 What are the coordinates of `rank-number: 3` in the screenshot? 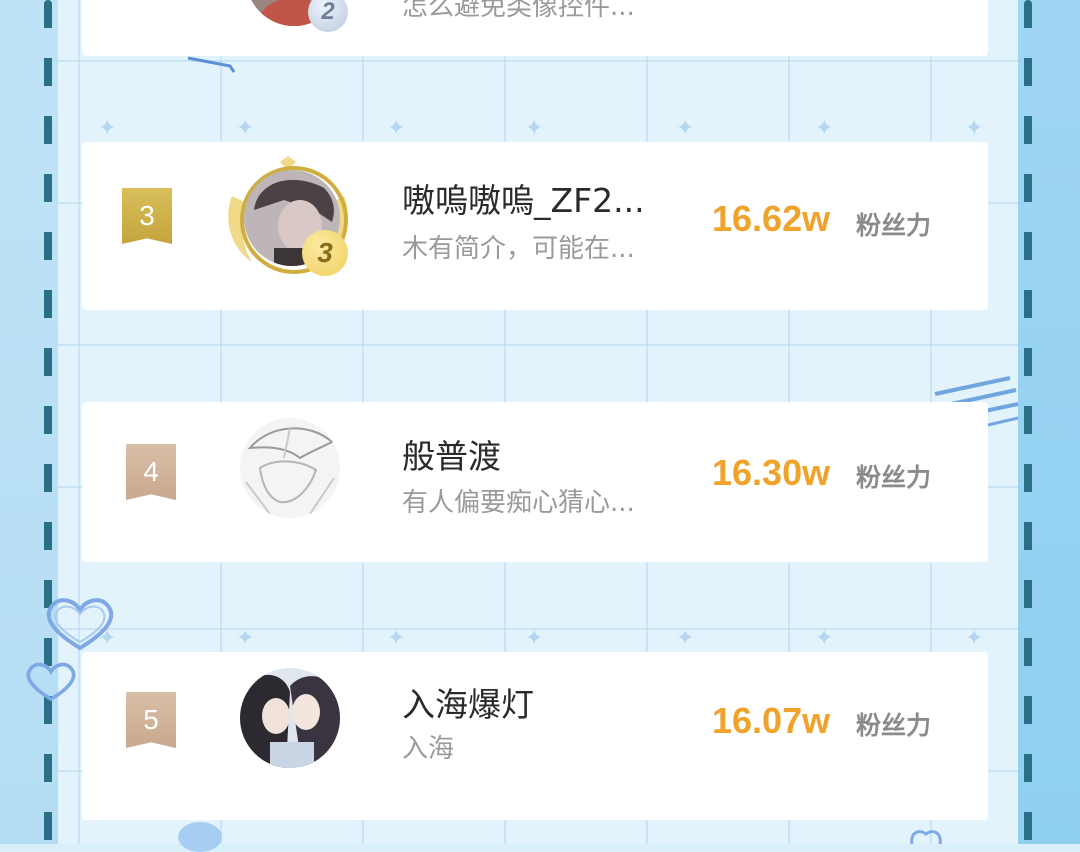 It's located at (147, 215).